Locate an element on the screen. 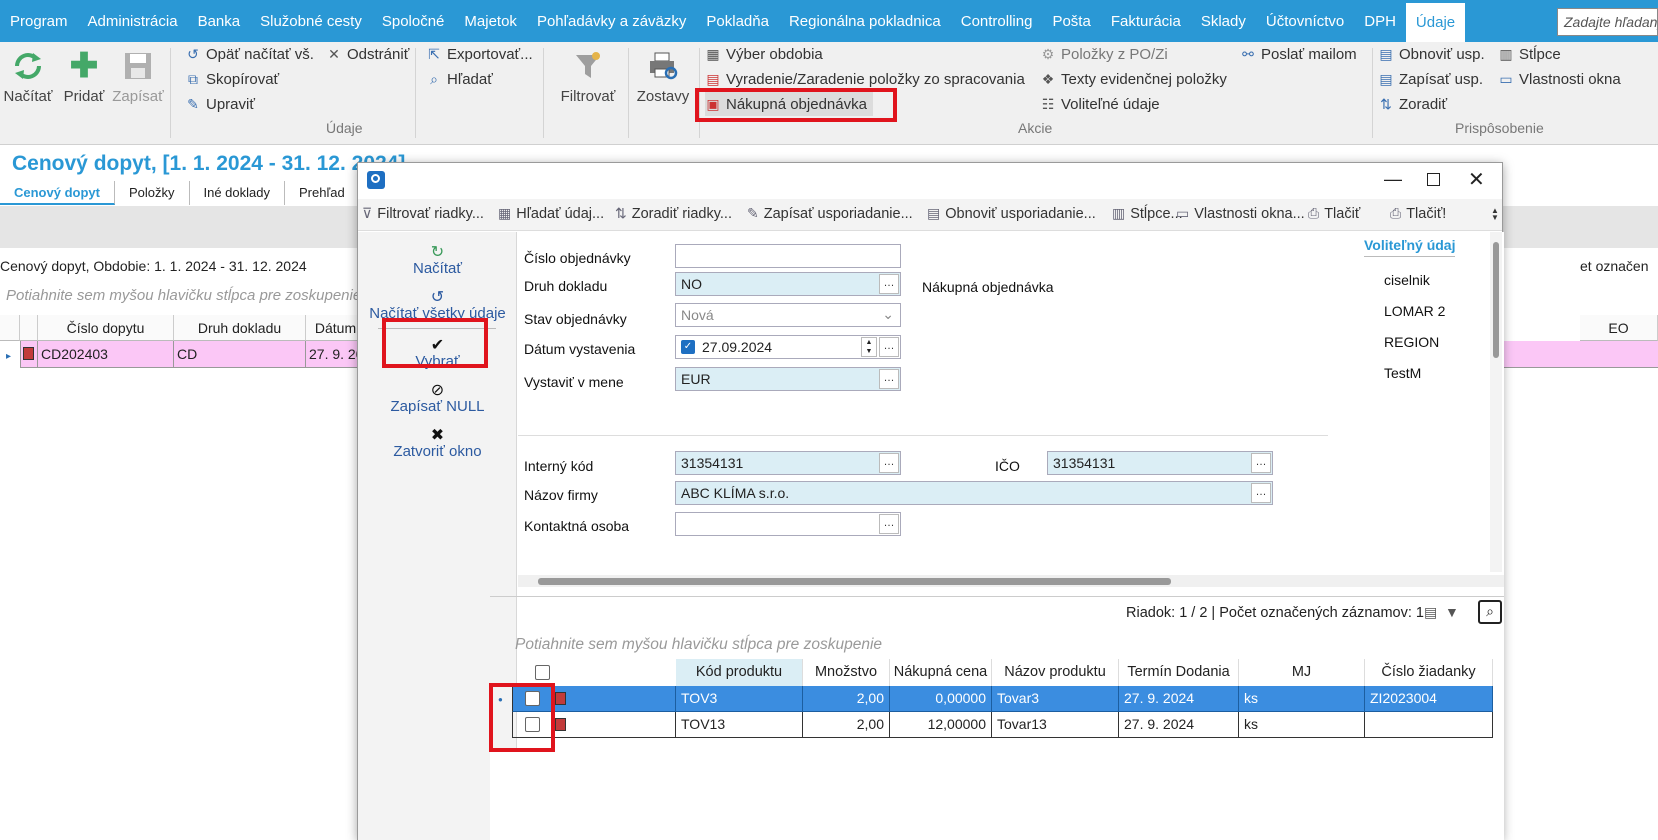  copy-button: ⧉ Skopírovať is located at coordinates (232, 79).